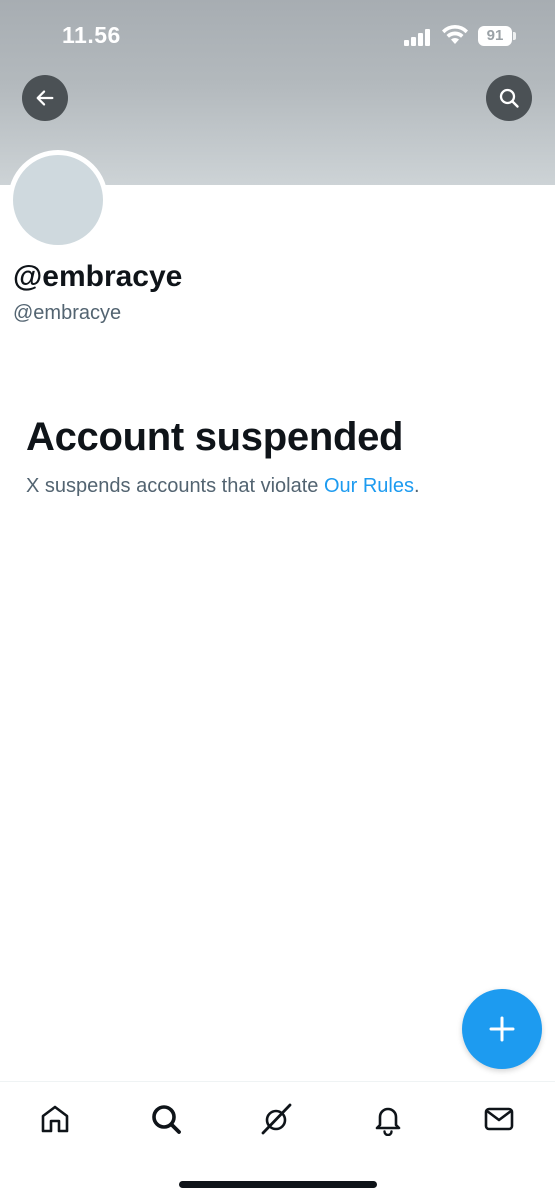 The image size is (555, 1200). Describe the element at coordinates (91, 35) in the screenshot. I see `status-time: 11.56` at that location.